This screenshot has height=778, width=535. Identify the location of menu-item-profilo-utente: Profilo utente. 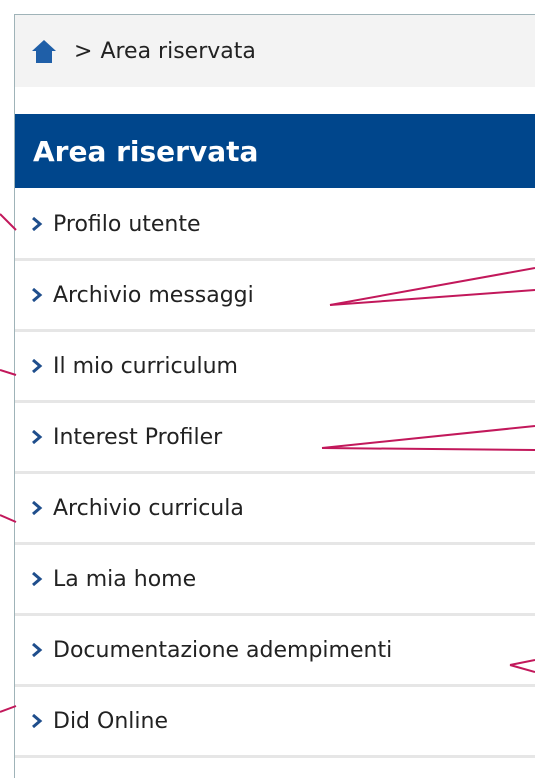
(275, 225).